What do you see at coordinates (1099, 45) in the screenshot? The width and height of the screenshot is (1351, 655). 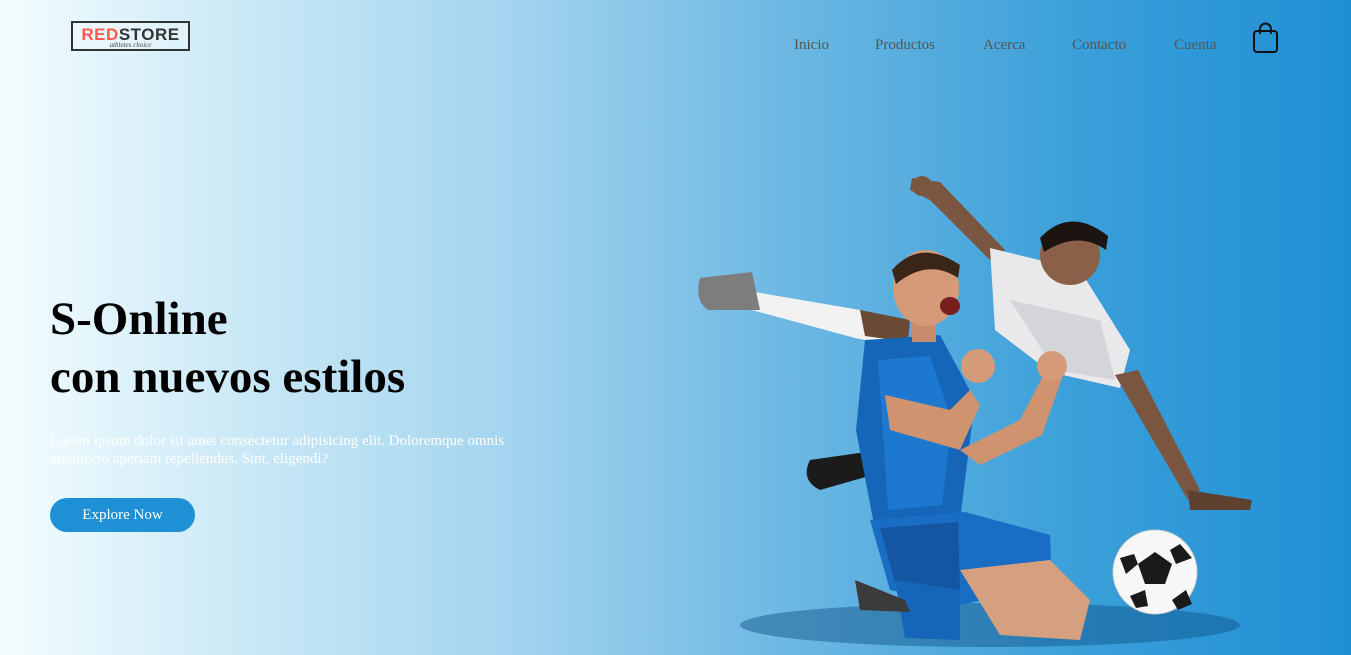 I see `nav-link-contacto: Contacto` at bounding box center [1099, 45].